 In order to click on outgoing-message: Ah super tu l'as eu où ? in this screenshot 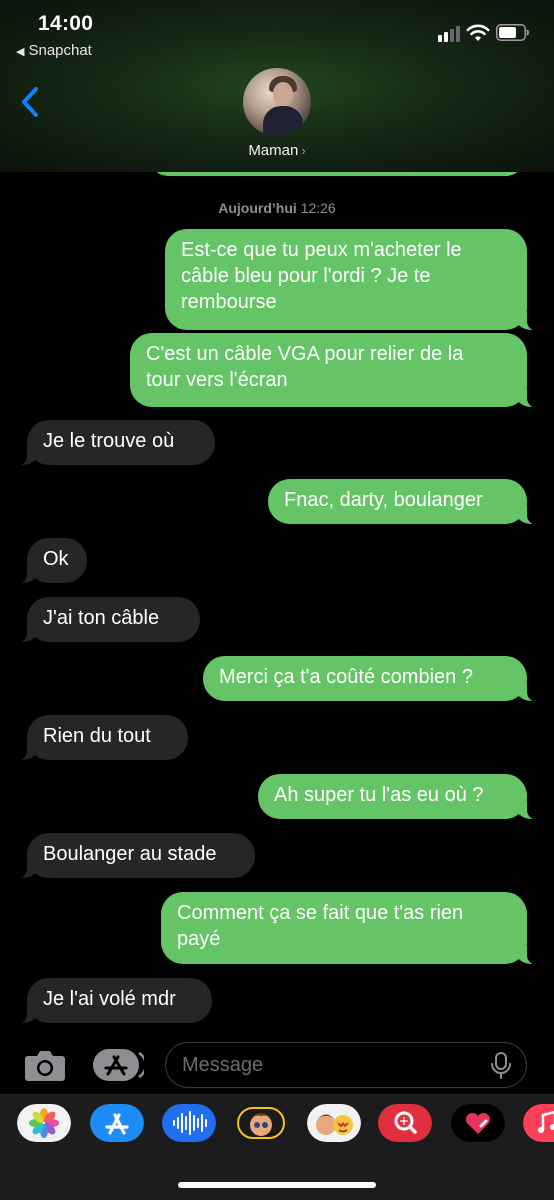, I will do `click(398, 797)`.